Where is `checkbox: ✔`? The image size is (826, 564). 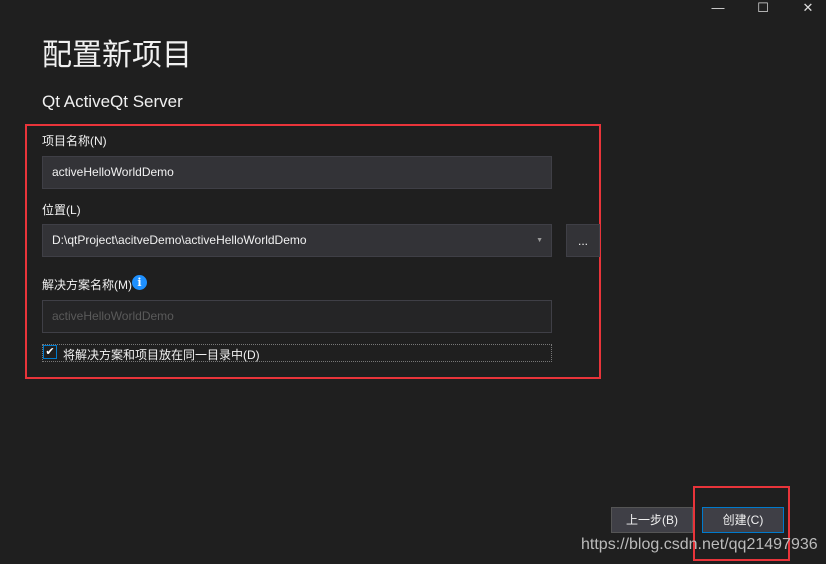 checkbox: ✔ is located at coordinates (50, 352).